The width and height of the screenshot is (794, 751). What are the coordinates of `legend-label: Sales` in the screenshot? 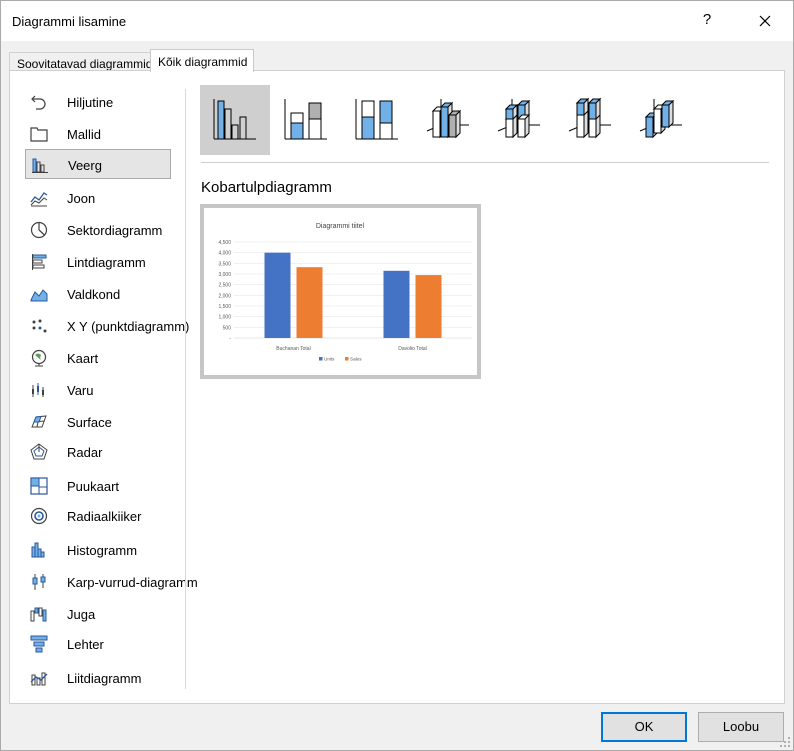 It's located at (356, 359).